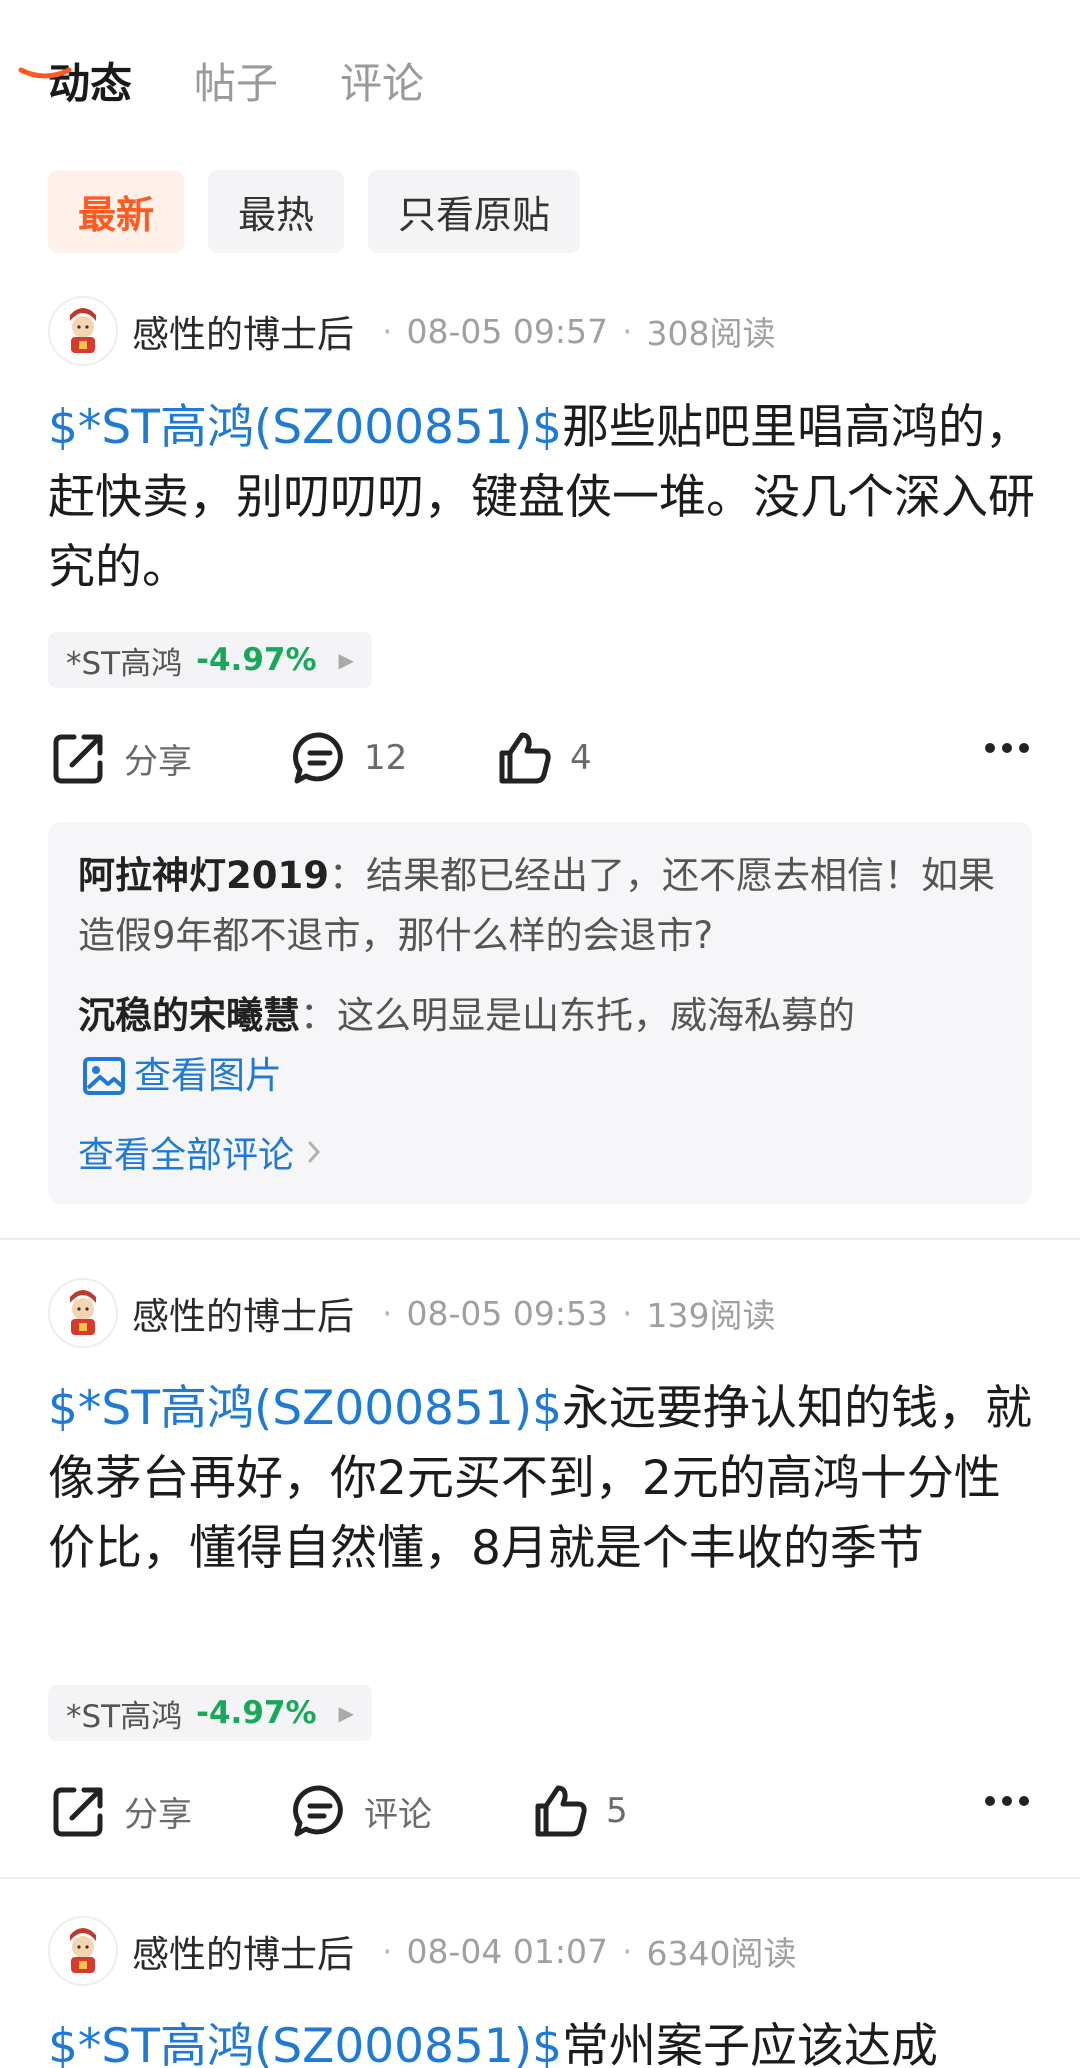 The height and width of the screenshot is (2068, 1080). What do you see at coordinates (186, 1155) in the screenshot?
I see `view-all-comments-label: 查看全部评论` at bounding box center [186, 1155].